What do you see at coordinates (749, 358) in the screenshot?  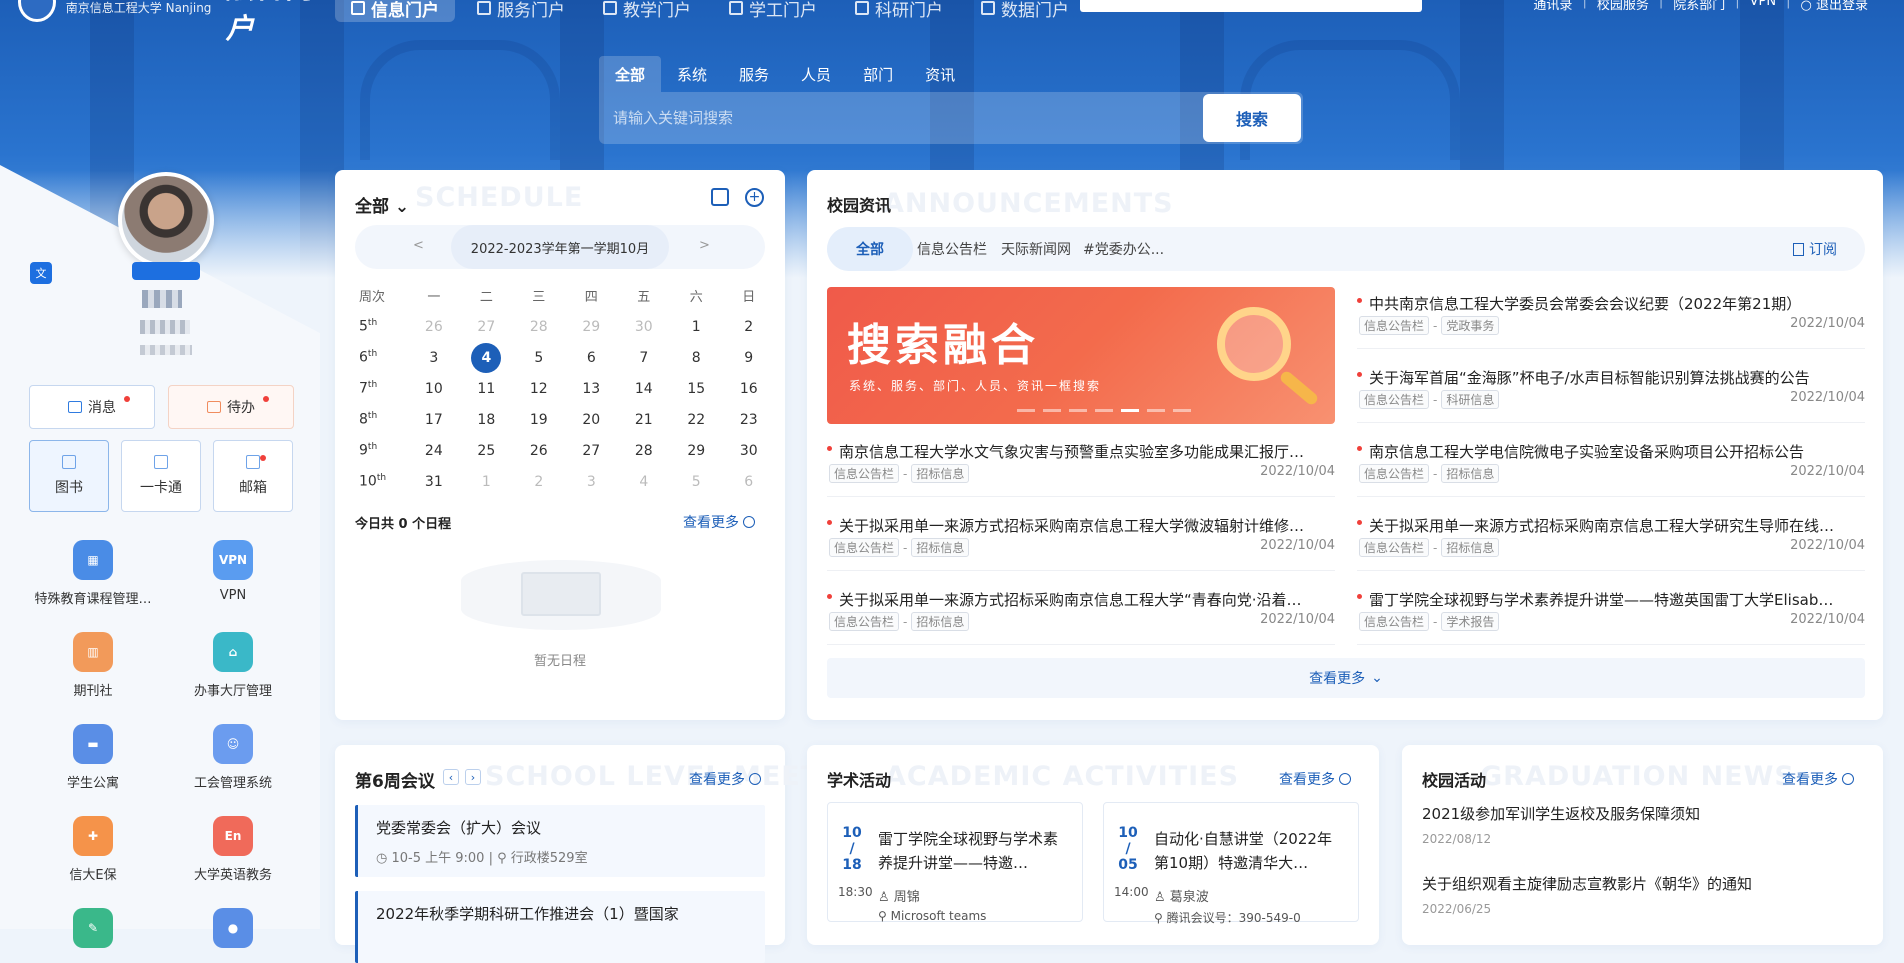 I see `calendar-day: 9` at bounding box center [749, 358].